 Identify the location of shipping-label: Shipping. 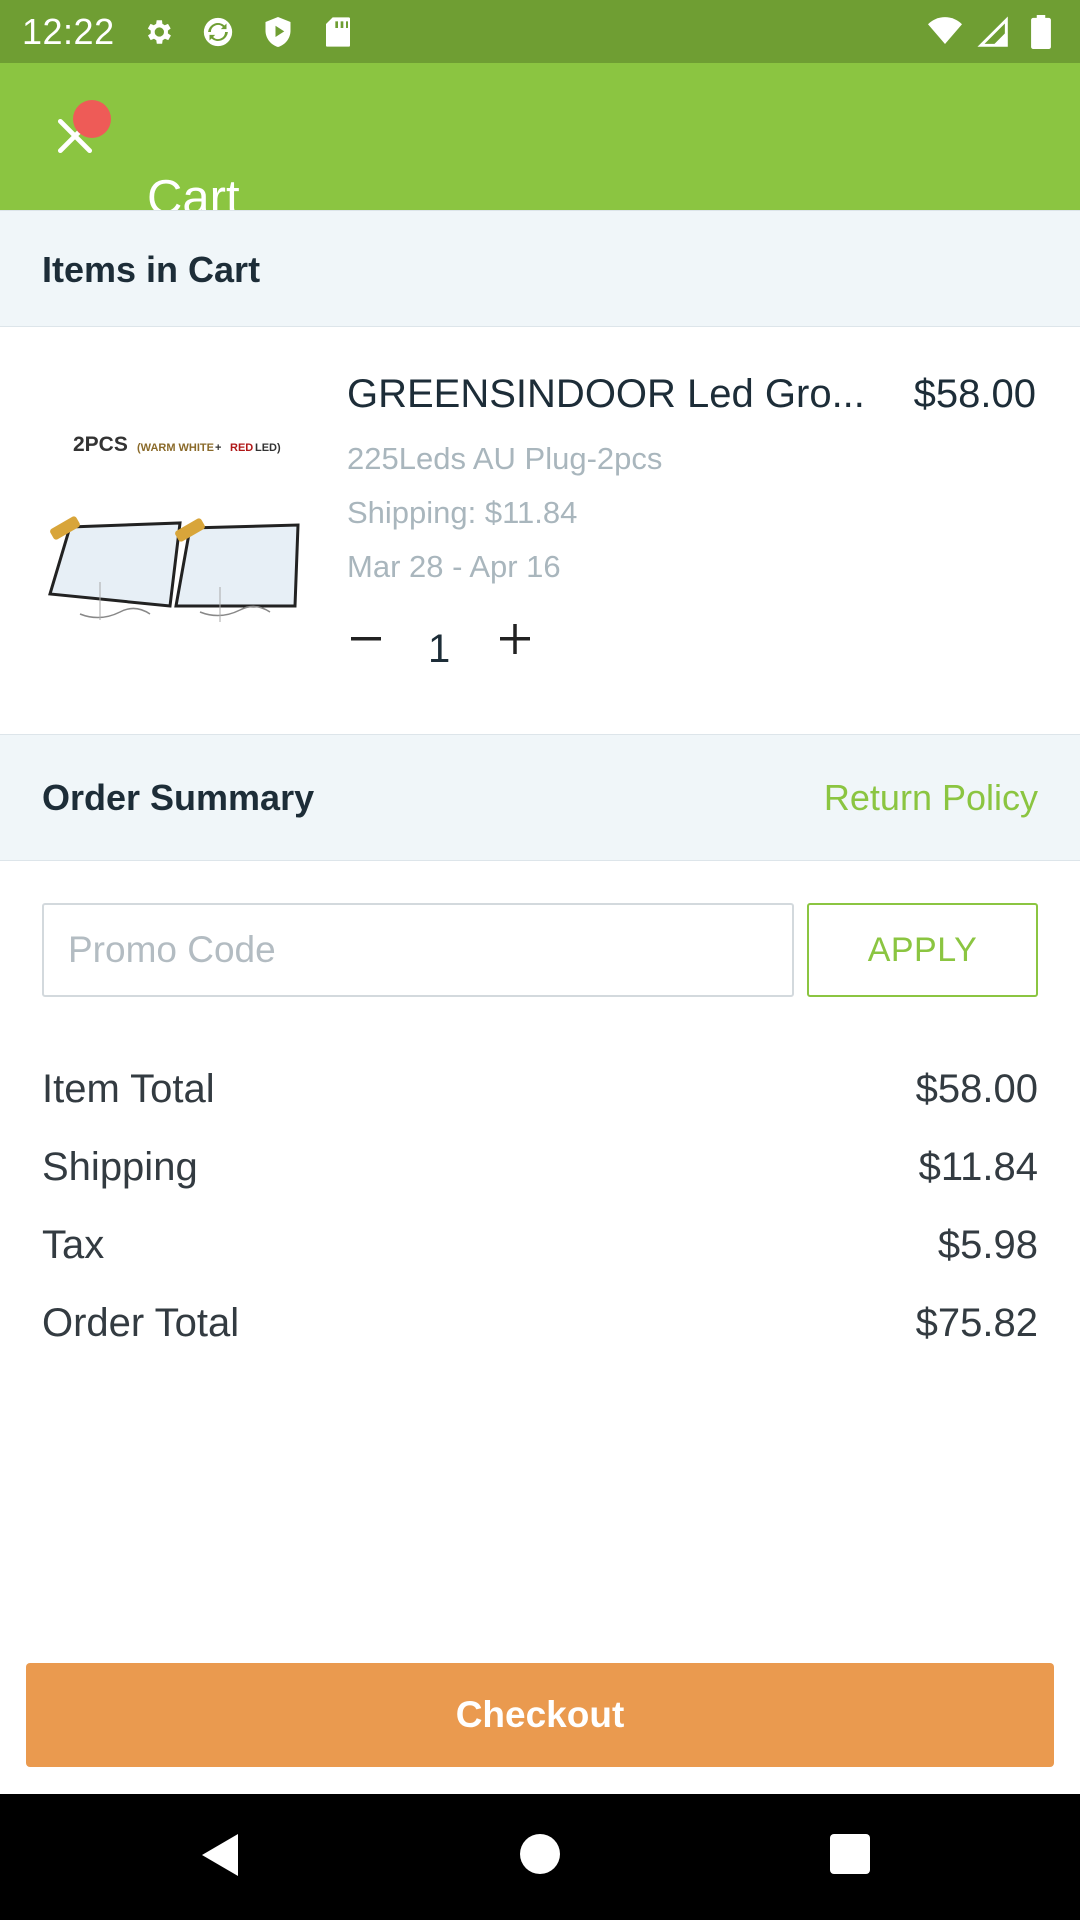
(120, 1167).